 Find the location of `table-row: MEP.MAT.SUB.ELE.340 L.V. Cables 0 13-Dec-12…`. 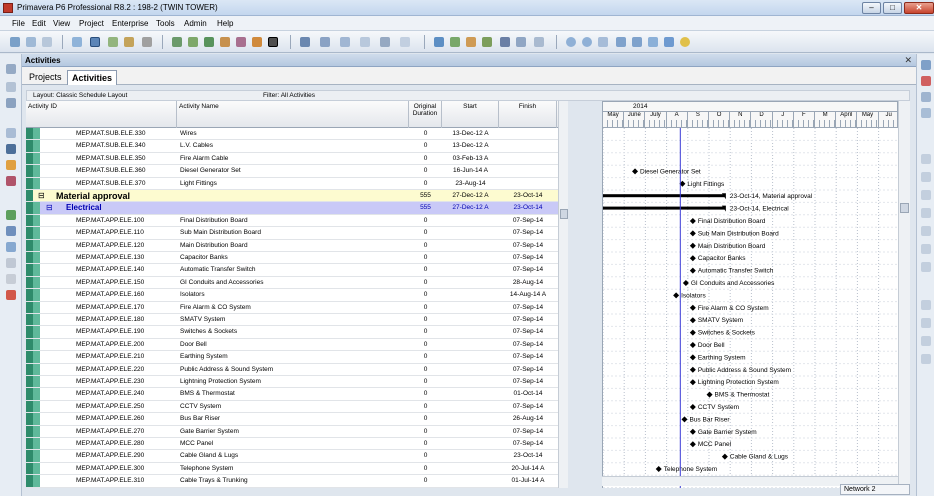

table-row: MEP.MAT.SUB.ELE.340 L.V. Cables 0 13-Dec-12… is located at coordinates (292, 146).